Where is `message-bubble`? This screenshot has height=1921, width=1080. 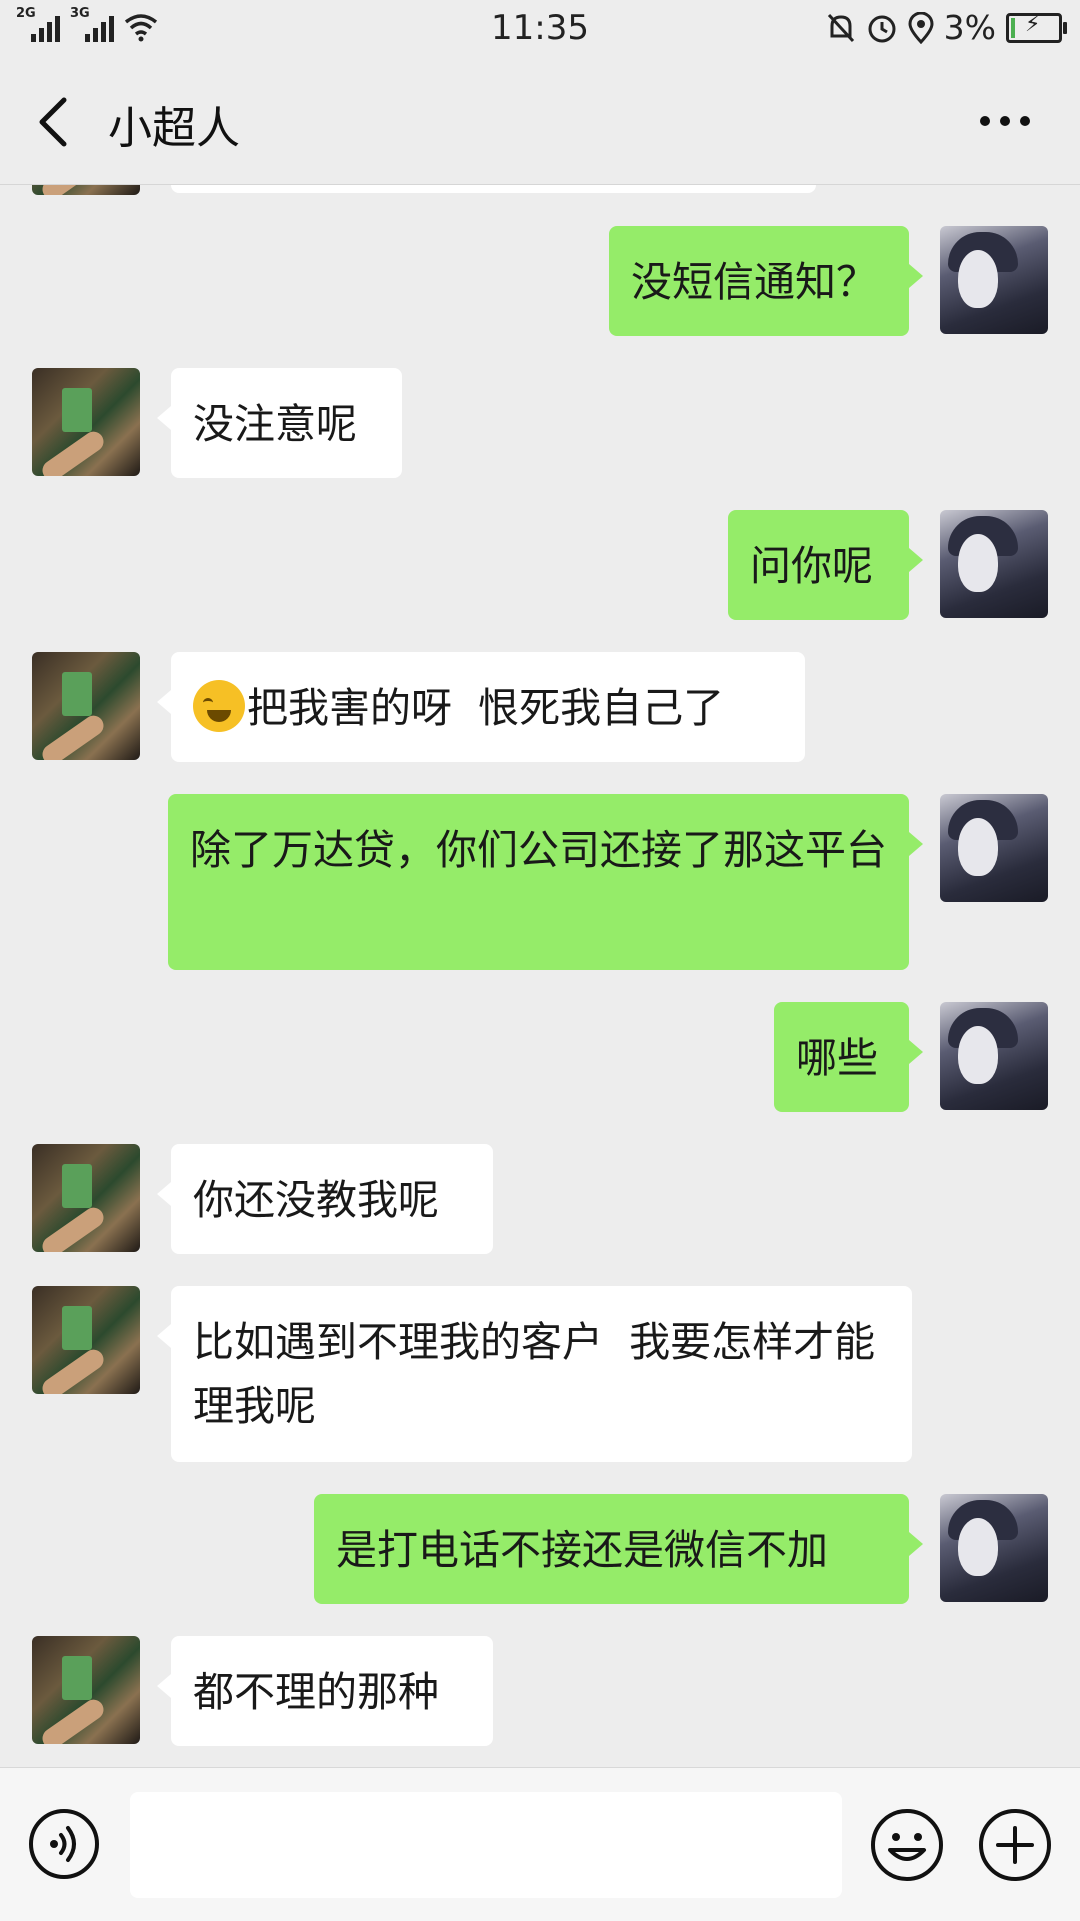
message-bubble is located at coordinates (493, 189).